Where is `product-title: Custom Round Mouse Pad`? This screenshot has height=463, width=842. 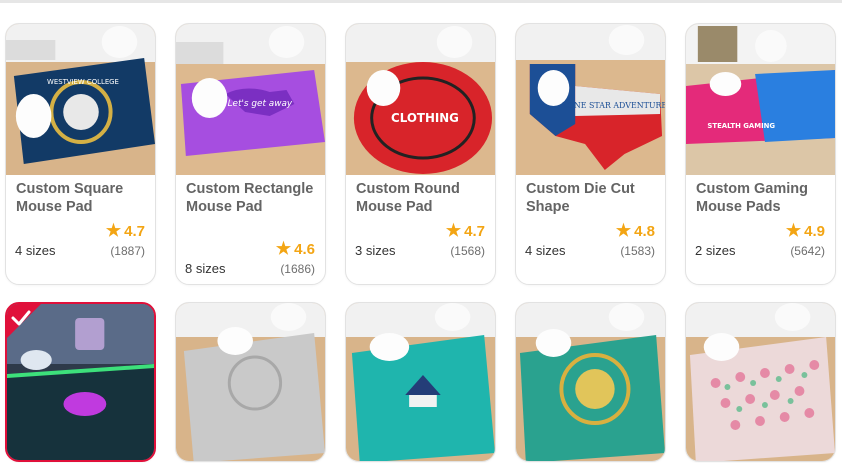 product-title: Custom Round Mouse Pad is located at coordinates (423, 198).